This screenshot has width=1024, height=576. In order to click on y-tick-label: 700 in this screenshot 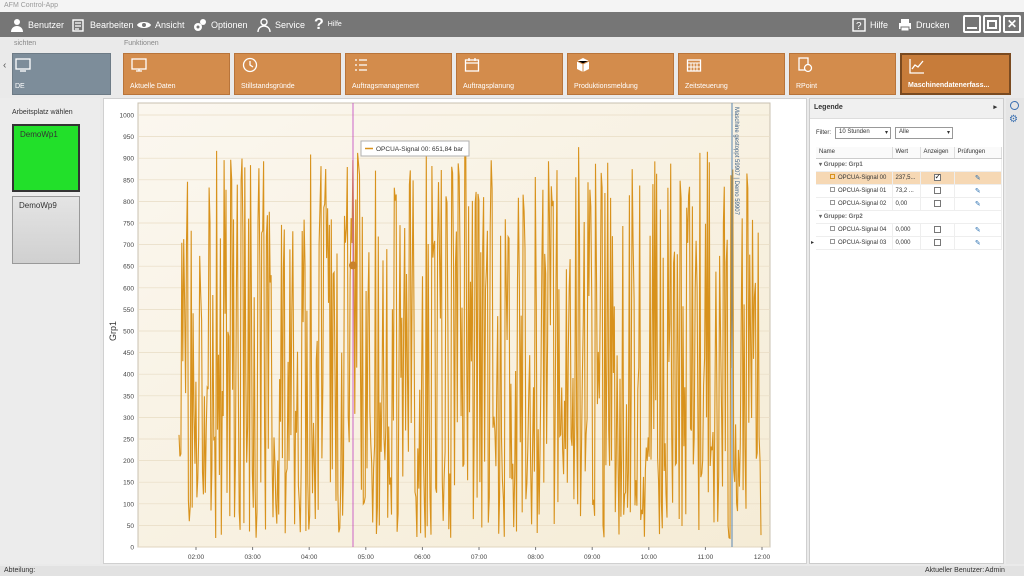, I will do `click(128, 245)`.